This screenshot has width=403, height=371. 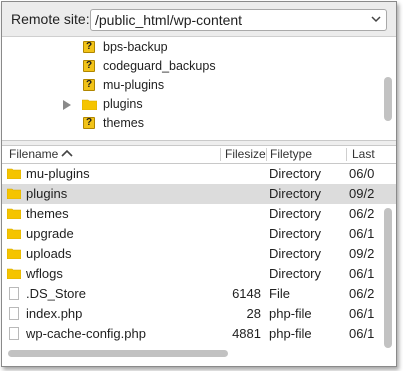 What do you see at coordinates (246, 333) in the screenshot?
I see `file-size: 4881` at bounding box center [246, 333].